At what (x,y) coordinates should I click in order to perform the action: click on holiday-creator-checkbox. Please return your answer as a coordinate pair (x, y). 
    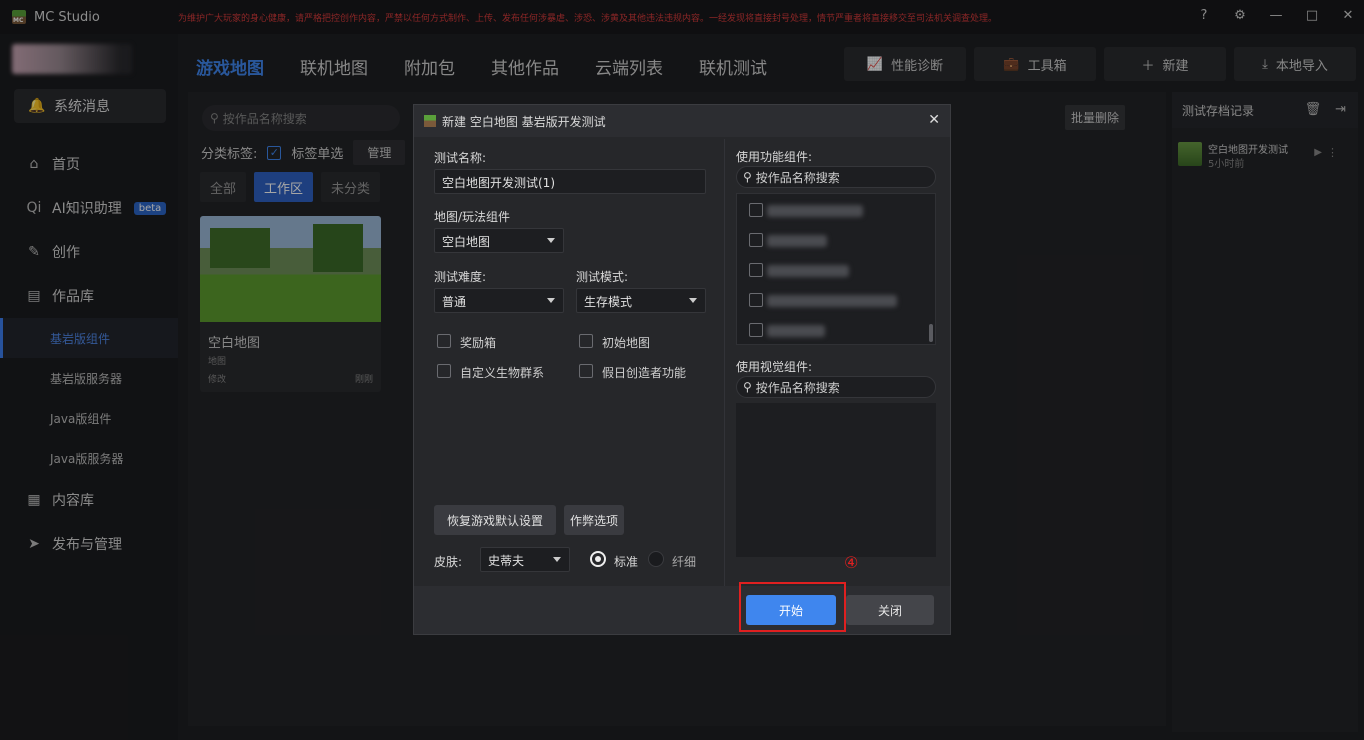
    Looking at the image, I should click on (586, 371).